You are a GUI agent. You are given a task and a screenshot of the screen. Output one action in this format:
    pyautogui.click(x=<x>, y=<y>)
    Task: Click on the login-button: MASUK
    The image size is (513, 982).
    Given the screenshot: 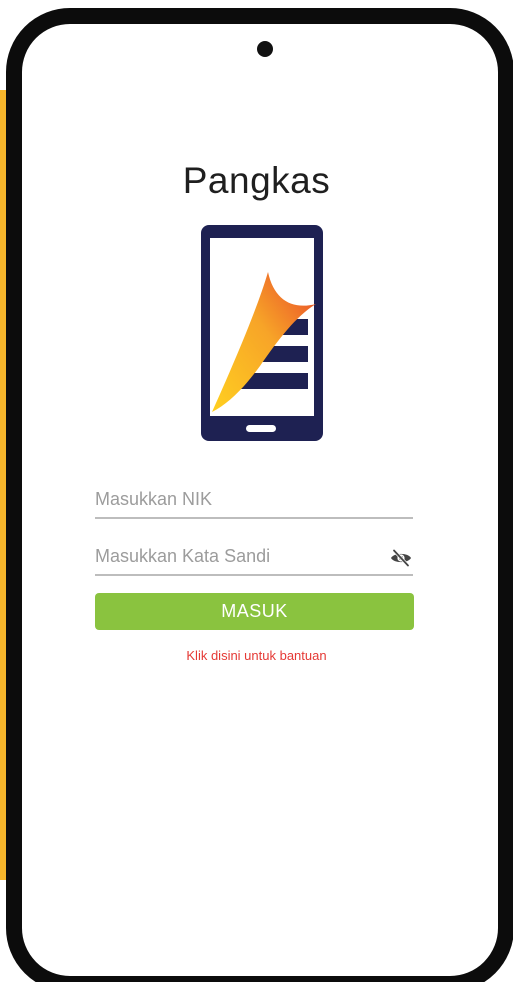 What is the action you would take?
    pyautogui.click(x=254, y=611)
    